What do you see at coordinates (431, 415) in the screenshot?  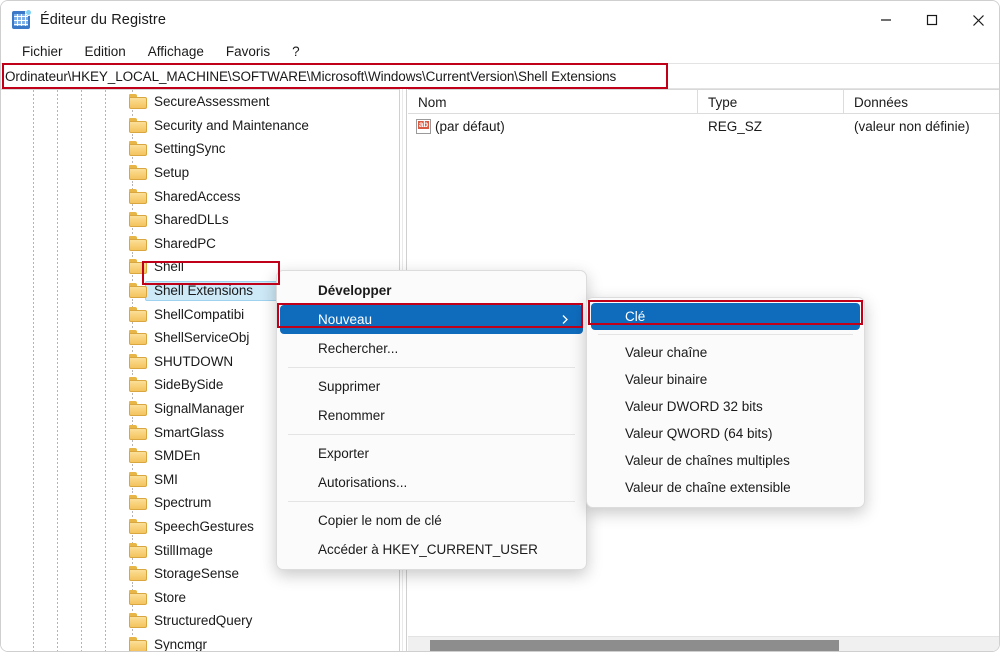 I see `context-menu-item: Renommer` at bounding box center [431, 415].